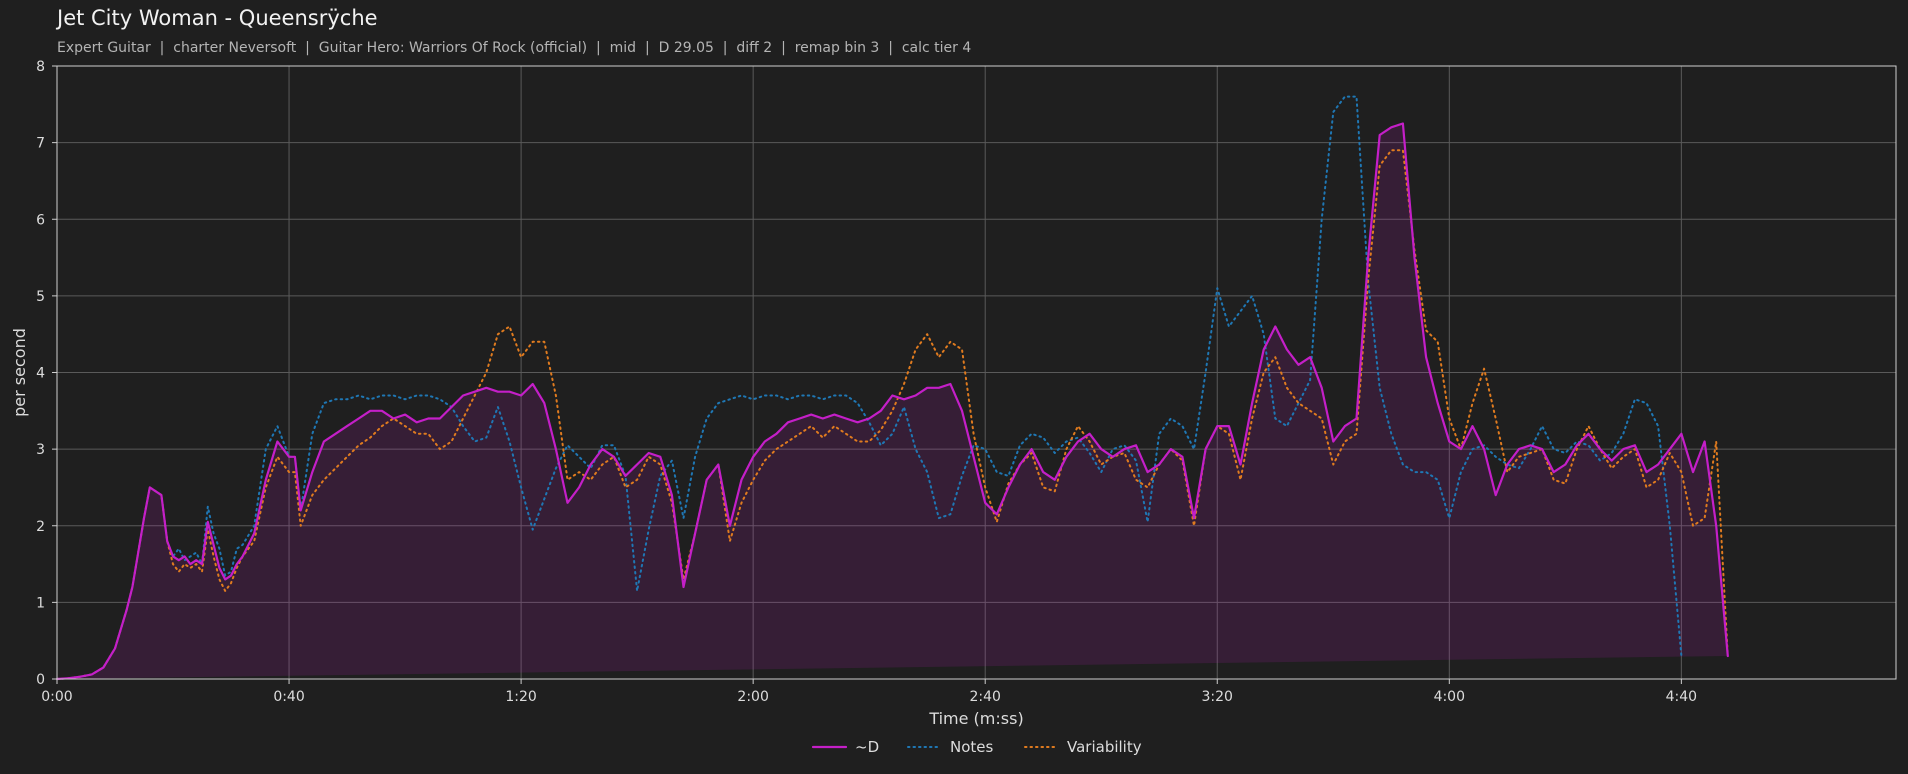  Describe the element at coordinates (40, 144) in the screenshot. I see `y-tick-label: 7` at that location.